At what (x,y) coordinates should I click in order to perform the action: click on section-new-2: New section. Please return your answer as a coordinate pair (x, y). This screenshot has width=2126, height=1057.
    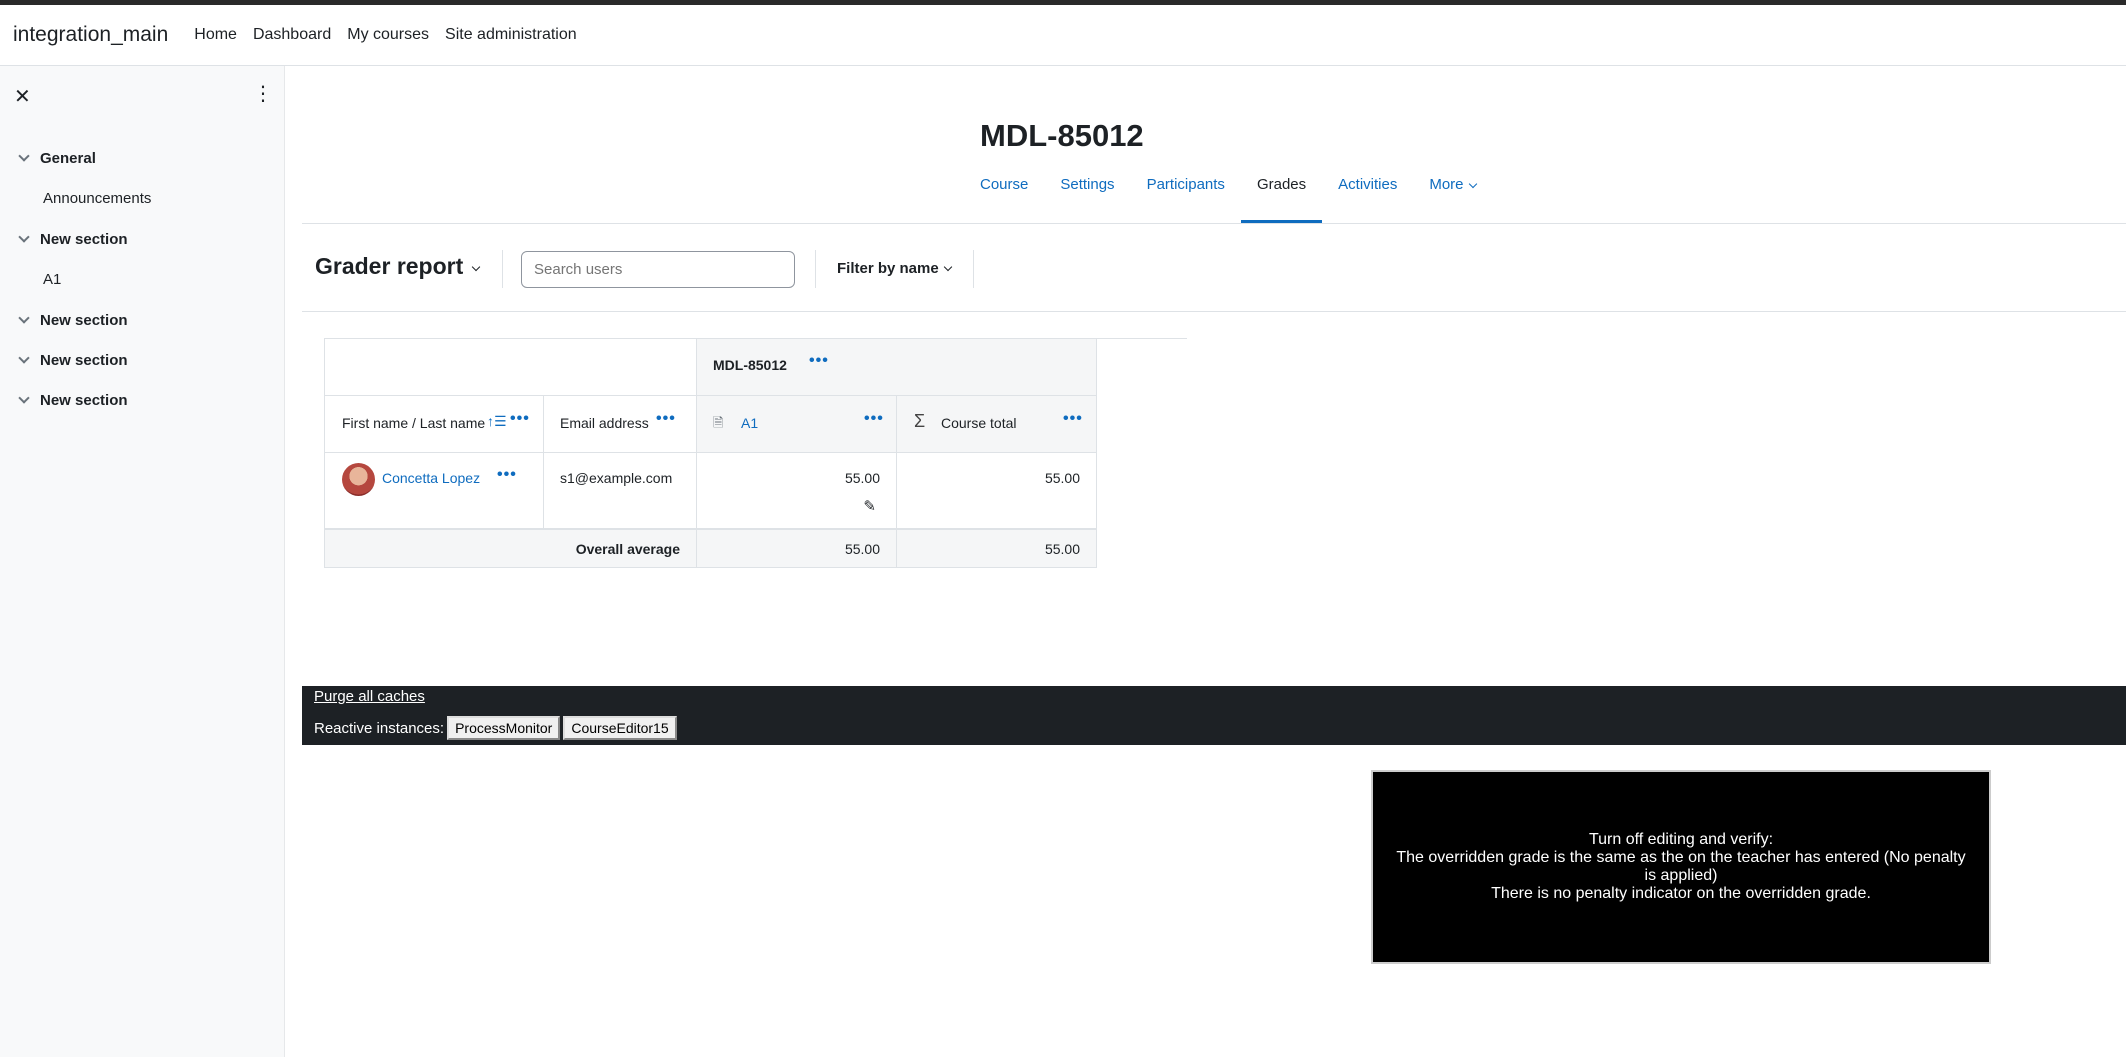
    Looking at the image, I should click on (142, 320).